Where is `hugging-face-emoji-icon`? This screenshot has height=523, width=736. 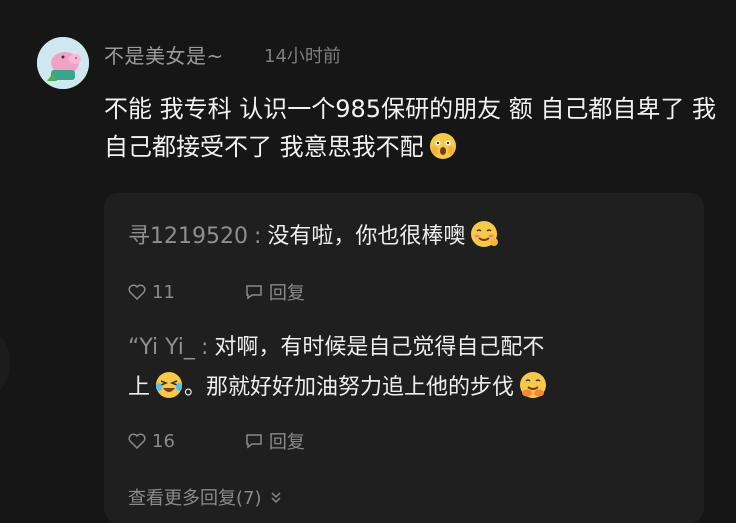
hugging-face-emoji-icon is located at coordinates (533, 385).